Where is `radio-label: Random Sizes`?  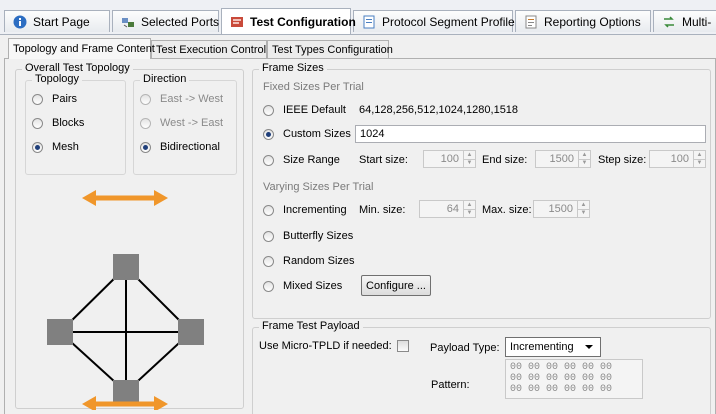
radio-label: Random Sizes is located at coordinates (319, 261).